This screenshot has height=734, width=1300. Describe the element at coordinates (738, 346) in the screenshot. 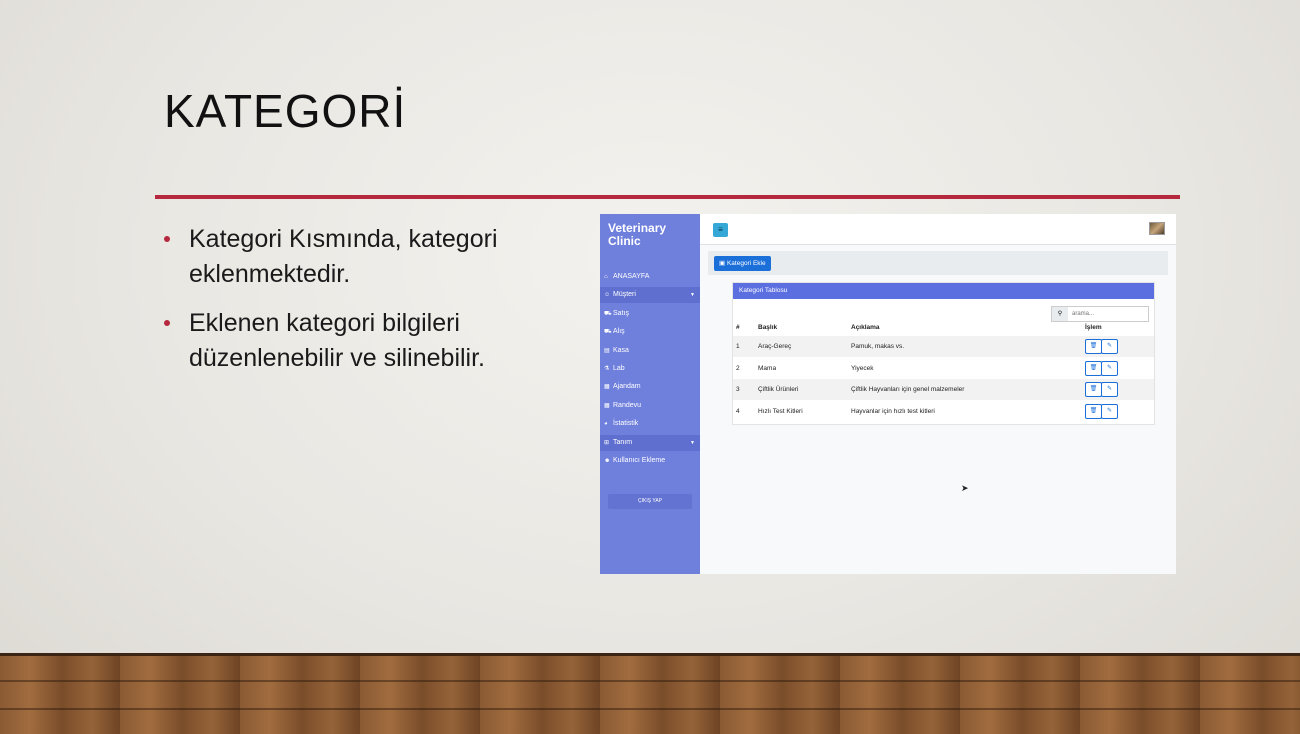

I see `row-number: 1` at that location.